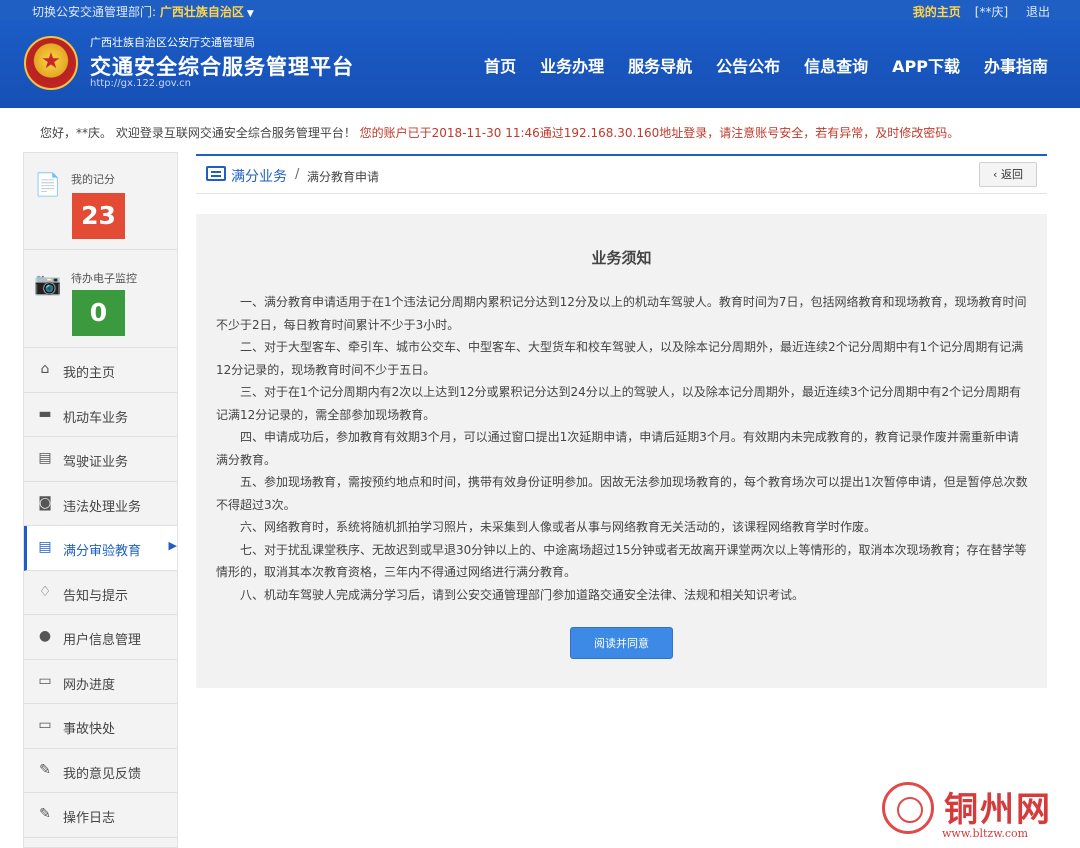  Describe the element at coordinates (96, 418) in the screenshot. I see `sidebar-item-label: 机动车业务` at that location.